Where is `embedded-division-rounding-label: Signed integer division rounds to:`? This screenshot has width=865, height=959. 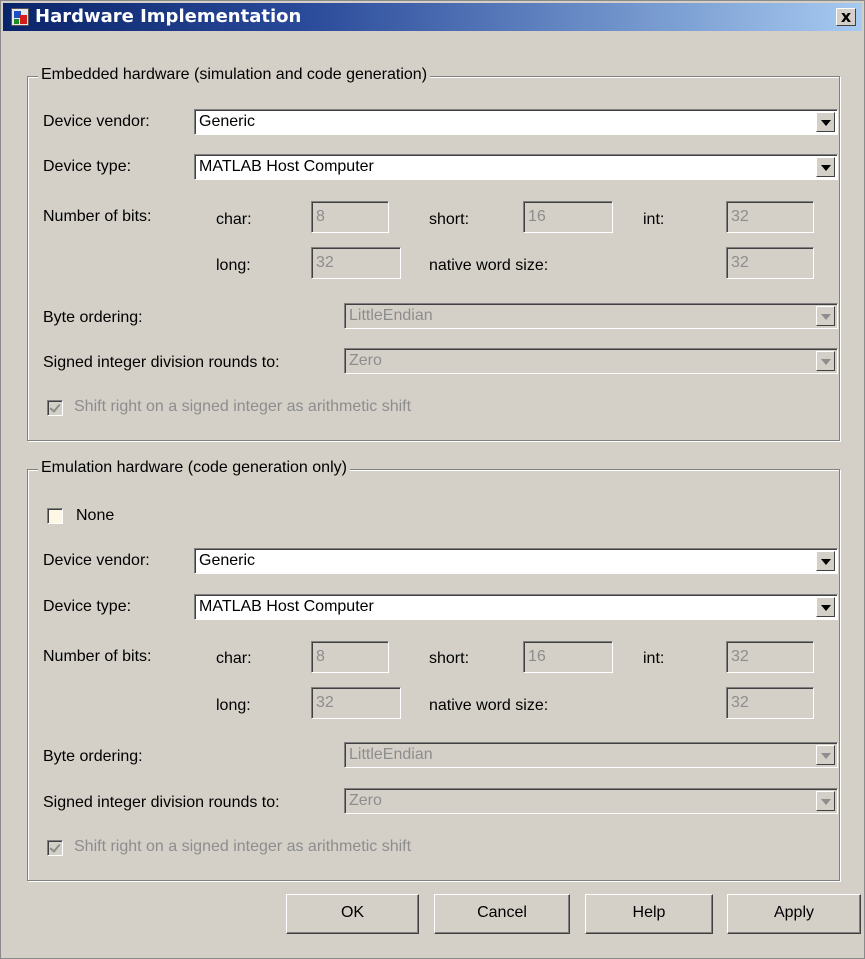
embedded-division-rounding-label: Signed integer division rounds to: is located at coordinates (161, 362).